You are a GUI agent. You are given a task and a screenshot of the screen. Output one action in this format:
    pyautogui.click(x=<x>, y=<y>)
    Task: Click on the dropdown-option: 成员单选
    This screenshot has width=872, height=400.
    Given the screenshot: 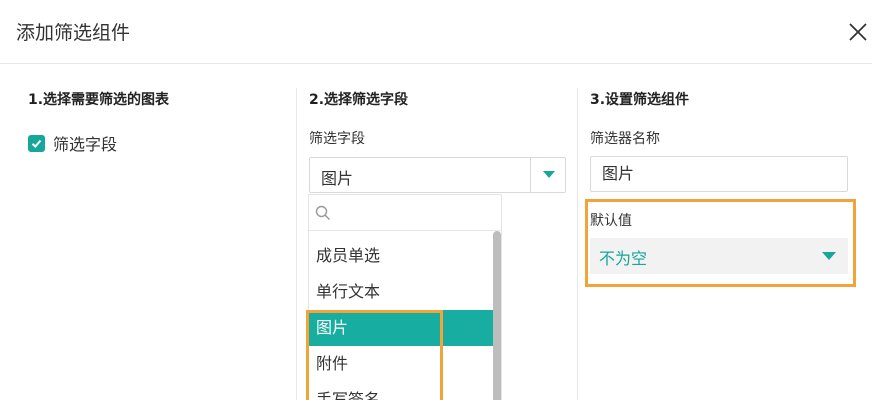 What is the action you would take?
    pyautogui.click(x=401, y=256)
    